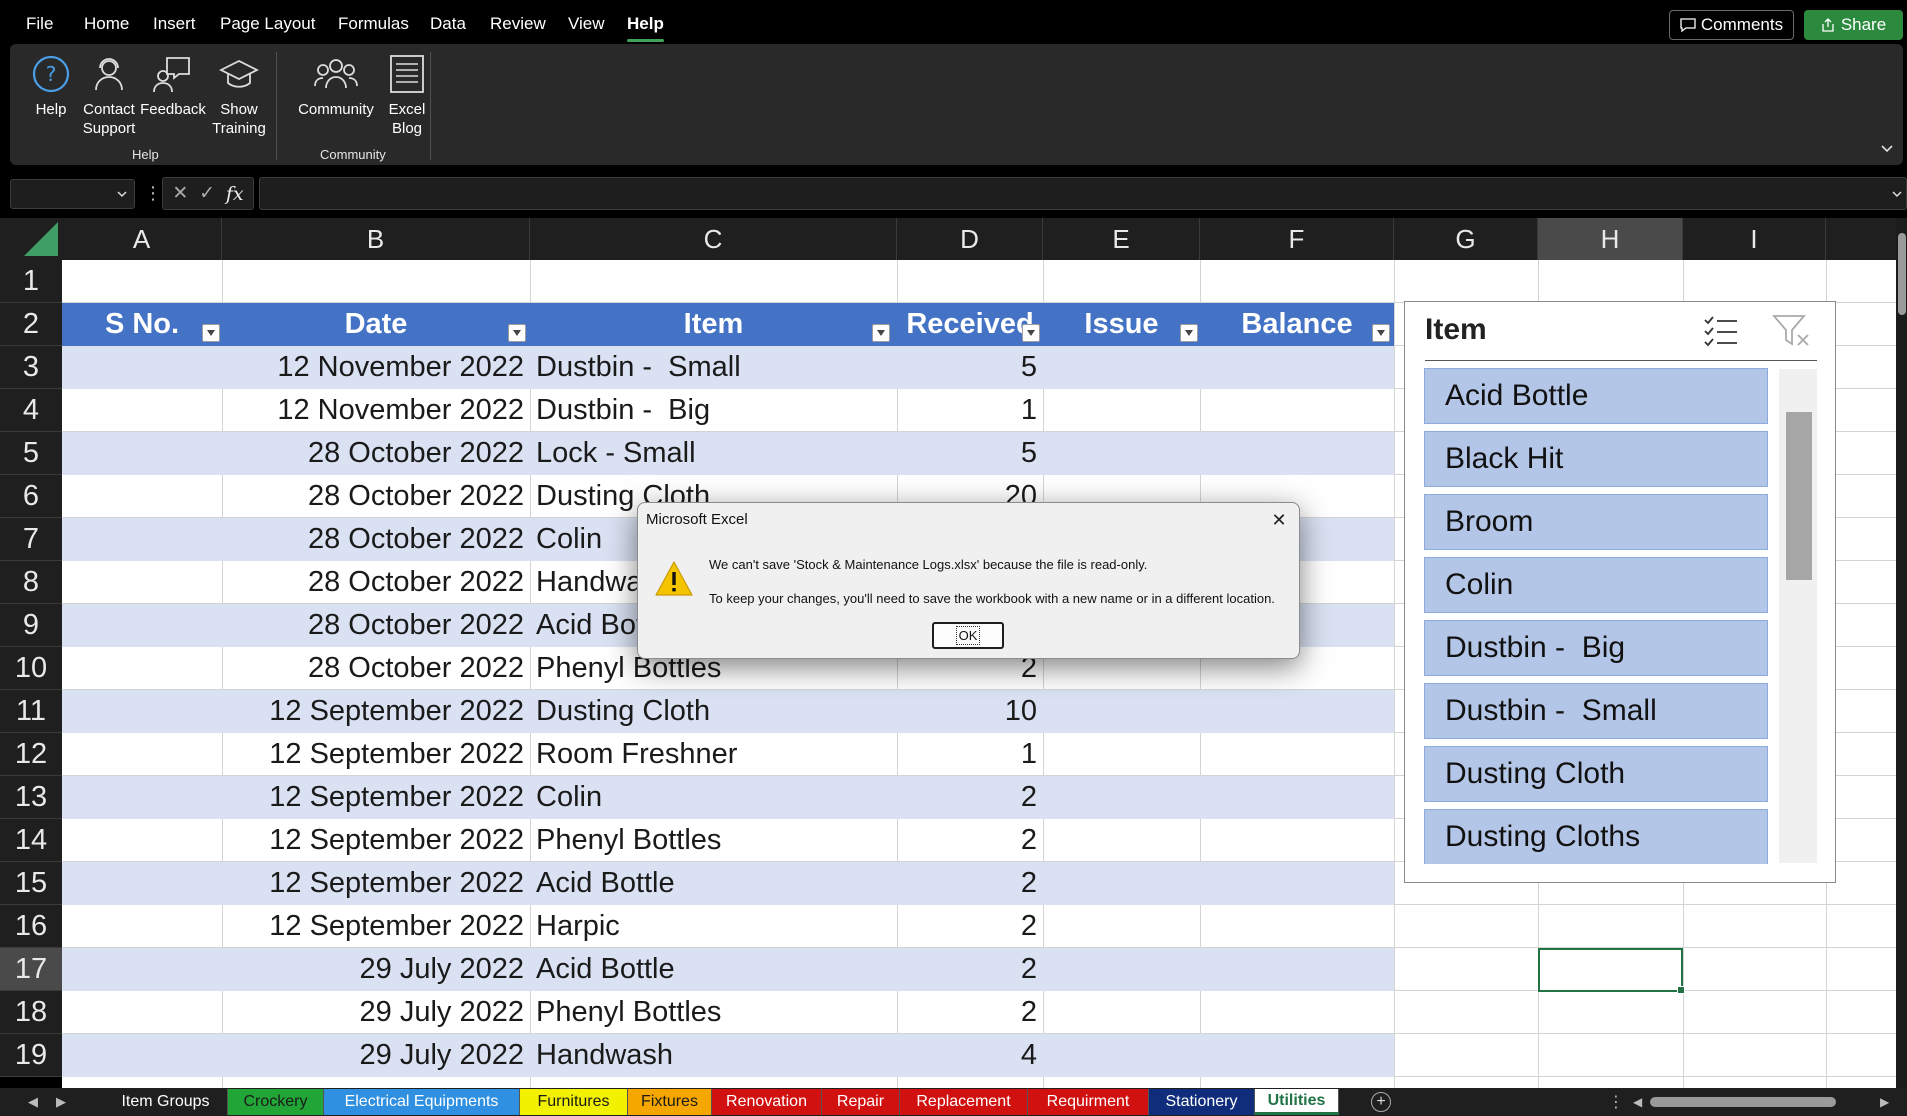 The width and height of the screenshot is (1907, 1116). I want to click on cell-item: Room Freshner, so click(713, 754).